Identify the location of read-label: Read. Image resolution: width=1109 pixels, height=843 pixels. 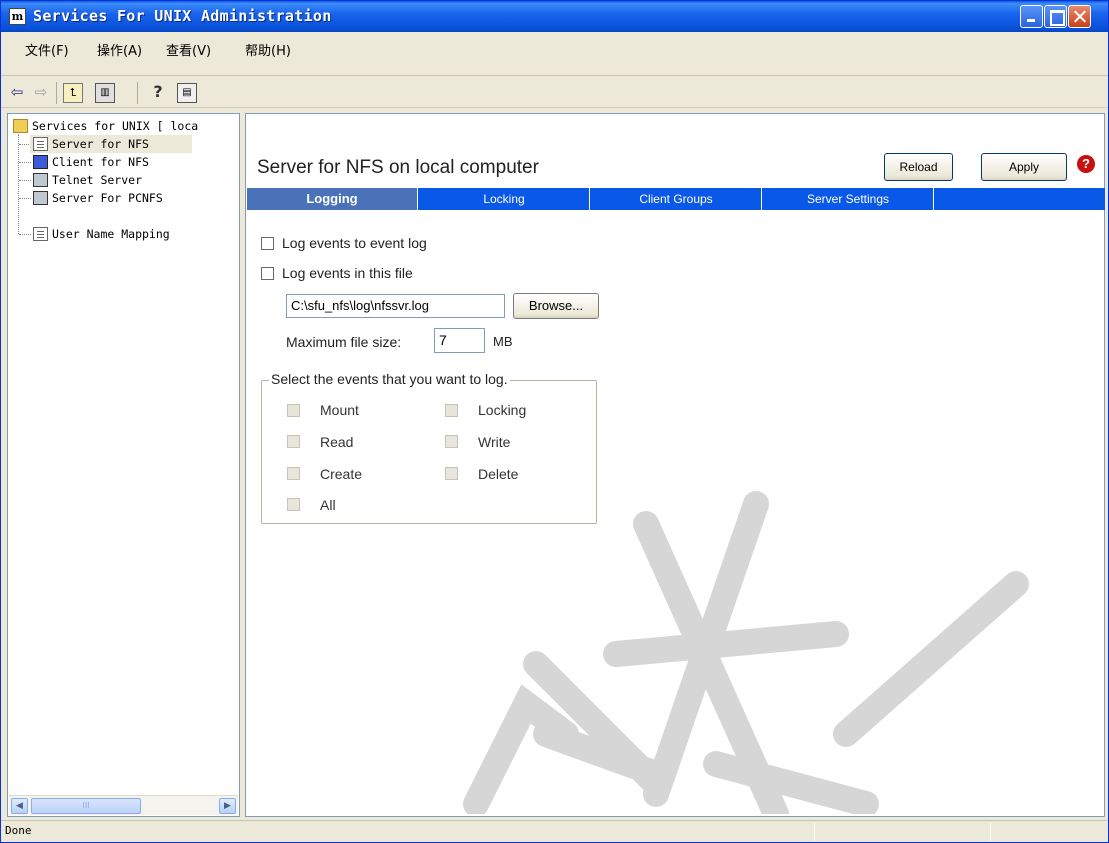
(337, 442).